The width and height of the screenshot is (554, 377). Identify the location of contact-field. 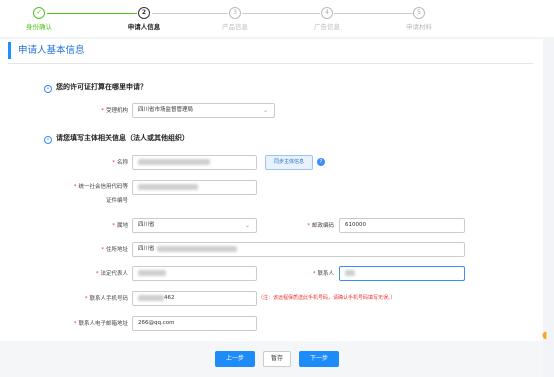
(402, 273).